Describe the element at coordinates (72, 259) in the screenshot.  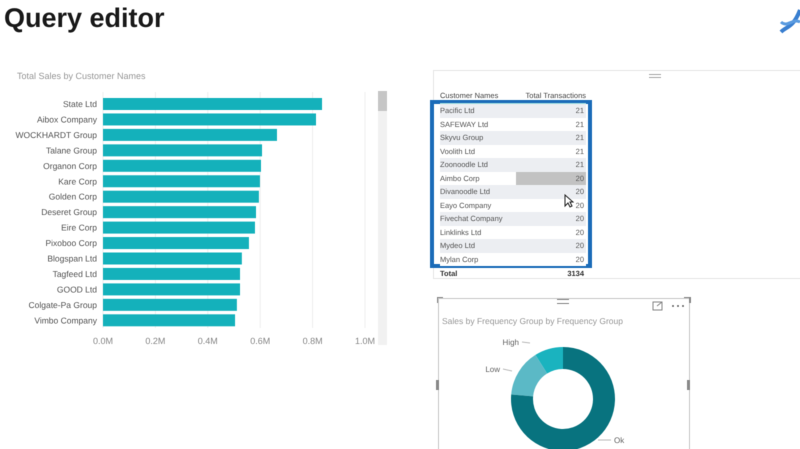
I see `category-label: Blogspan Ltd` at that location.